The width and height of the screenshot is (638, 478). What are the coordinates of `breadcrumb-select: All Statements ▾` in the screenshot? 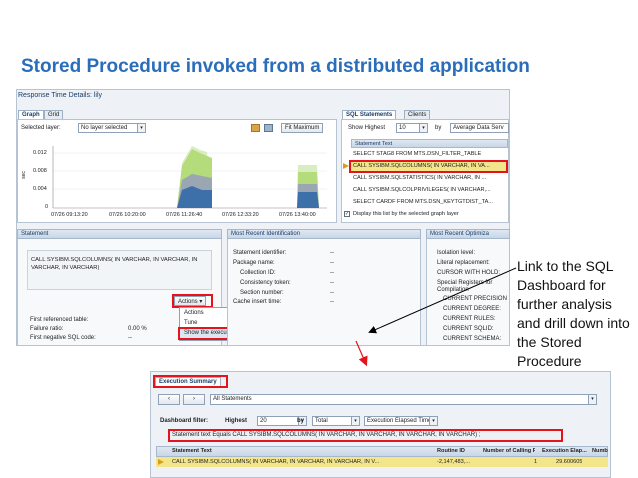 It's located at (403, 399).